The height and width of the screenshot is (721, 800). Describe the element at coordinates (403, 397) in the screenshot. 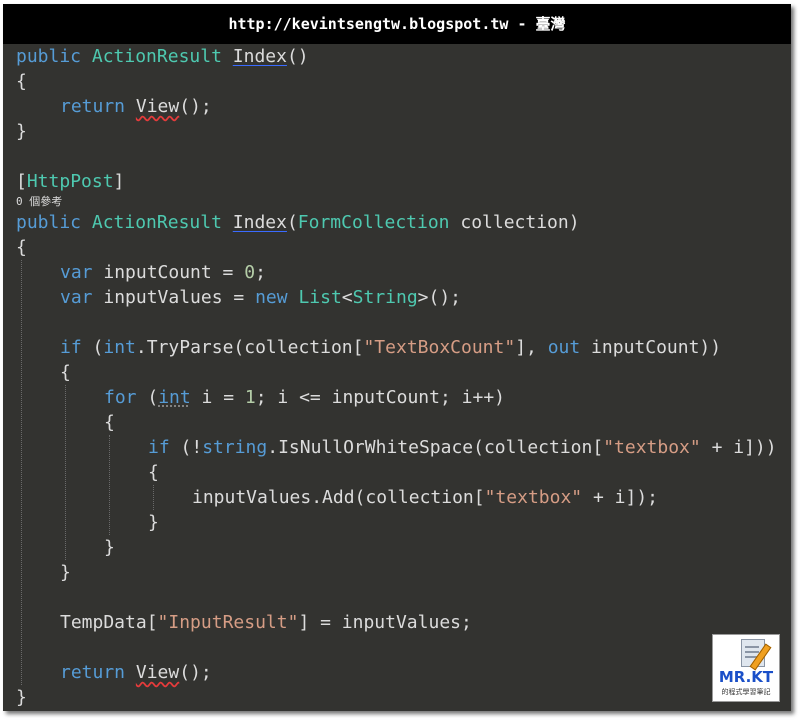

I see `code-line: for (int i = 1; i <= inputCount; i++)` at that location.